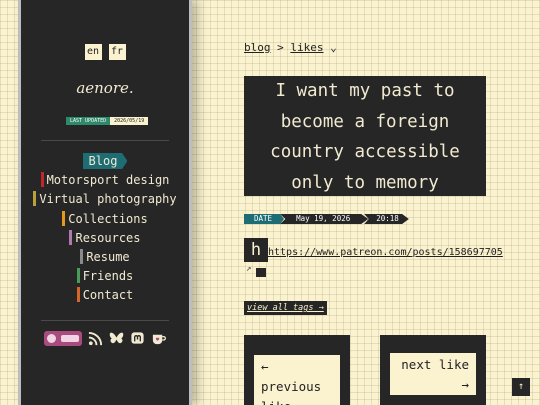 This screenshot has width=540, height=405. I want to click on nav-item-virtual-photography: Virtual photography, so click(105, 199).